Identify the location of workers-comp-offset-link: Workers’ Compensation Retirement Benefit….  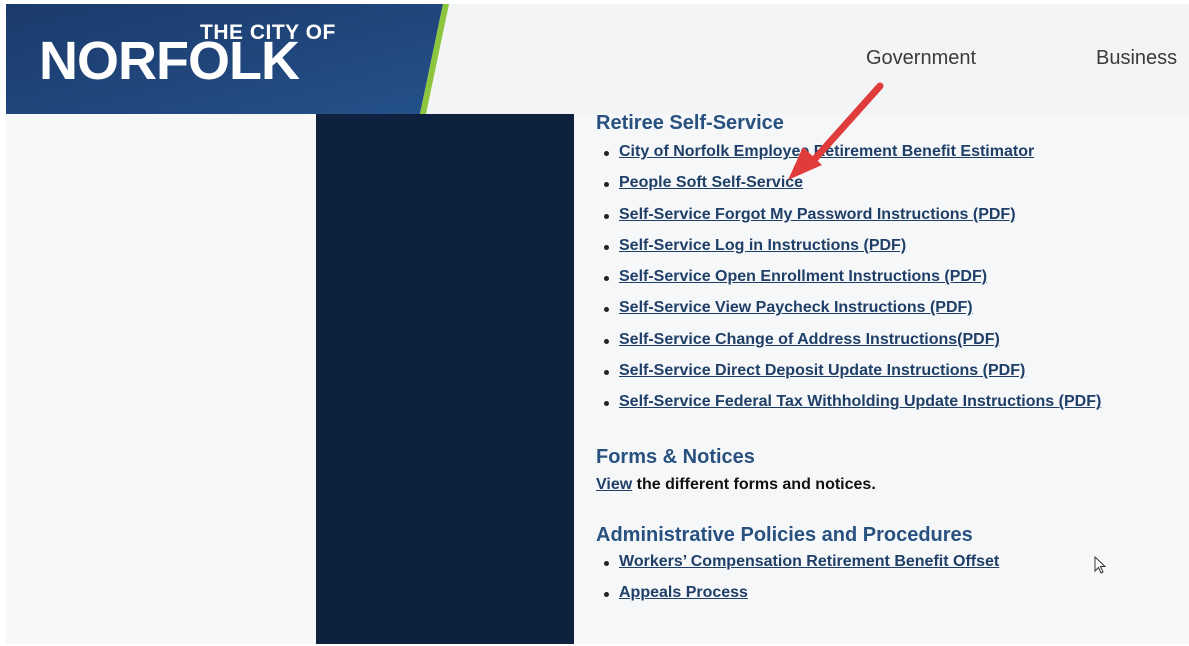
(809, 561).